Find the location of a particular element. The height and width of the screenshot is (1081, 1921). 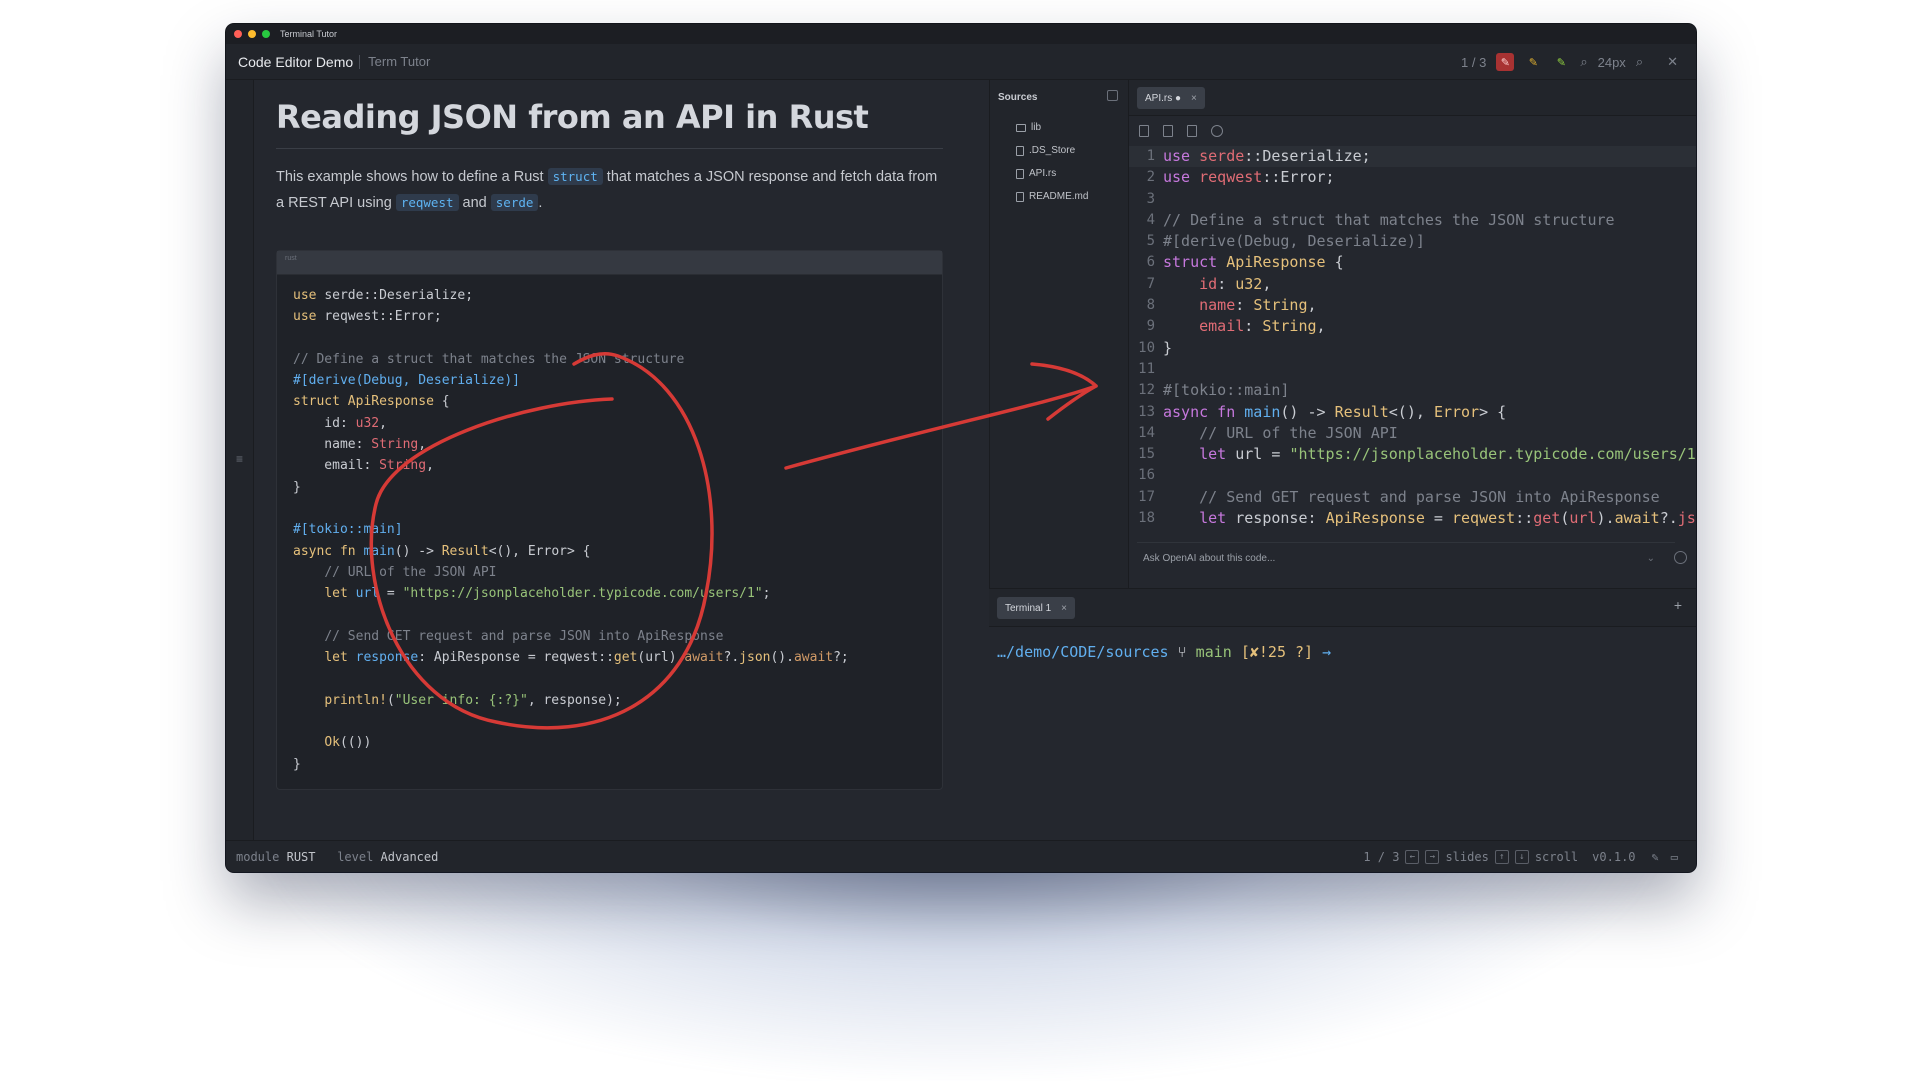

code-fn: main is located at coordinates (379, 551).